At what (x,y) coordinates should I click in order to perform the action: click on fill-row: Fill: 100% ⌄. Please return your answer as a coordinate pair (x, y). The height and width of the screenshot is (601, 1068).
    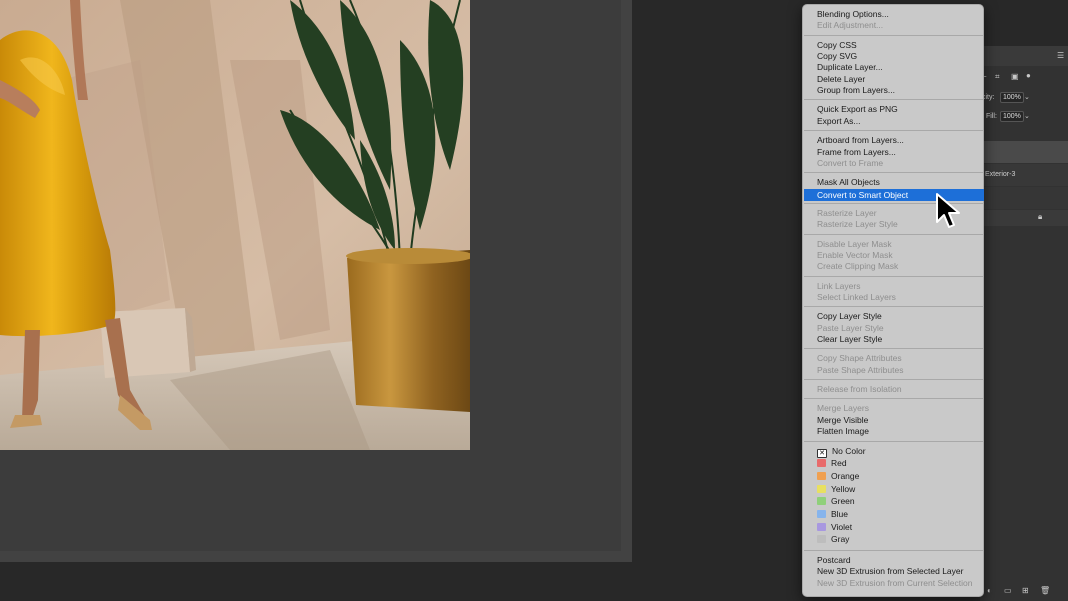
    Looking at the image, I should click on (1024, 118).